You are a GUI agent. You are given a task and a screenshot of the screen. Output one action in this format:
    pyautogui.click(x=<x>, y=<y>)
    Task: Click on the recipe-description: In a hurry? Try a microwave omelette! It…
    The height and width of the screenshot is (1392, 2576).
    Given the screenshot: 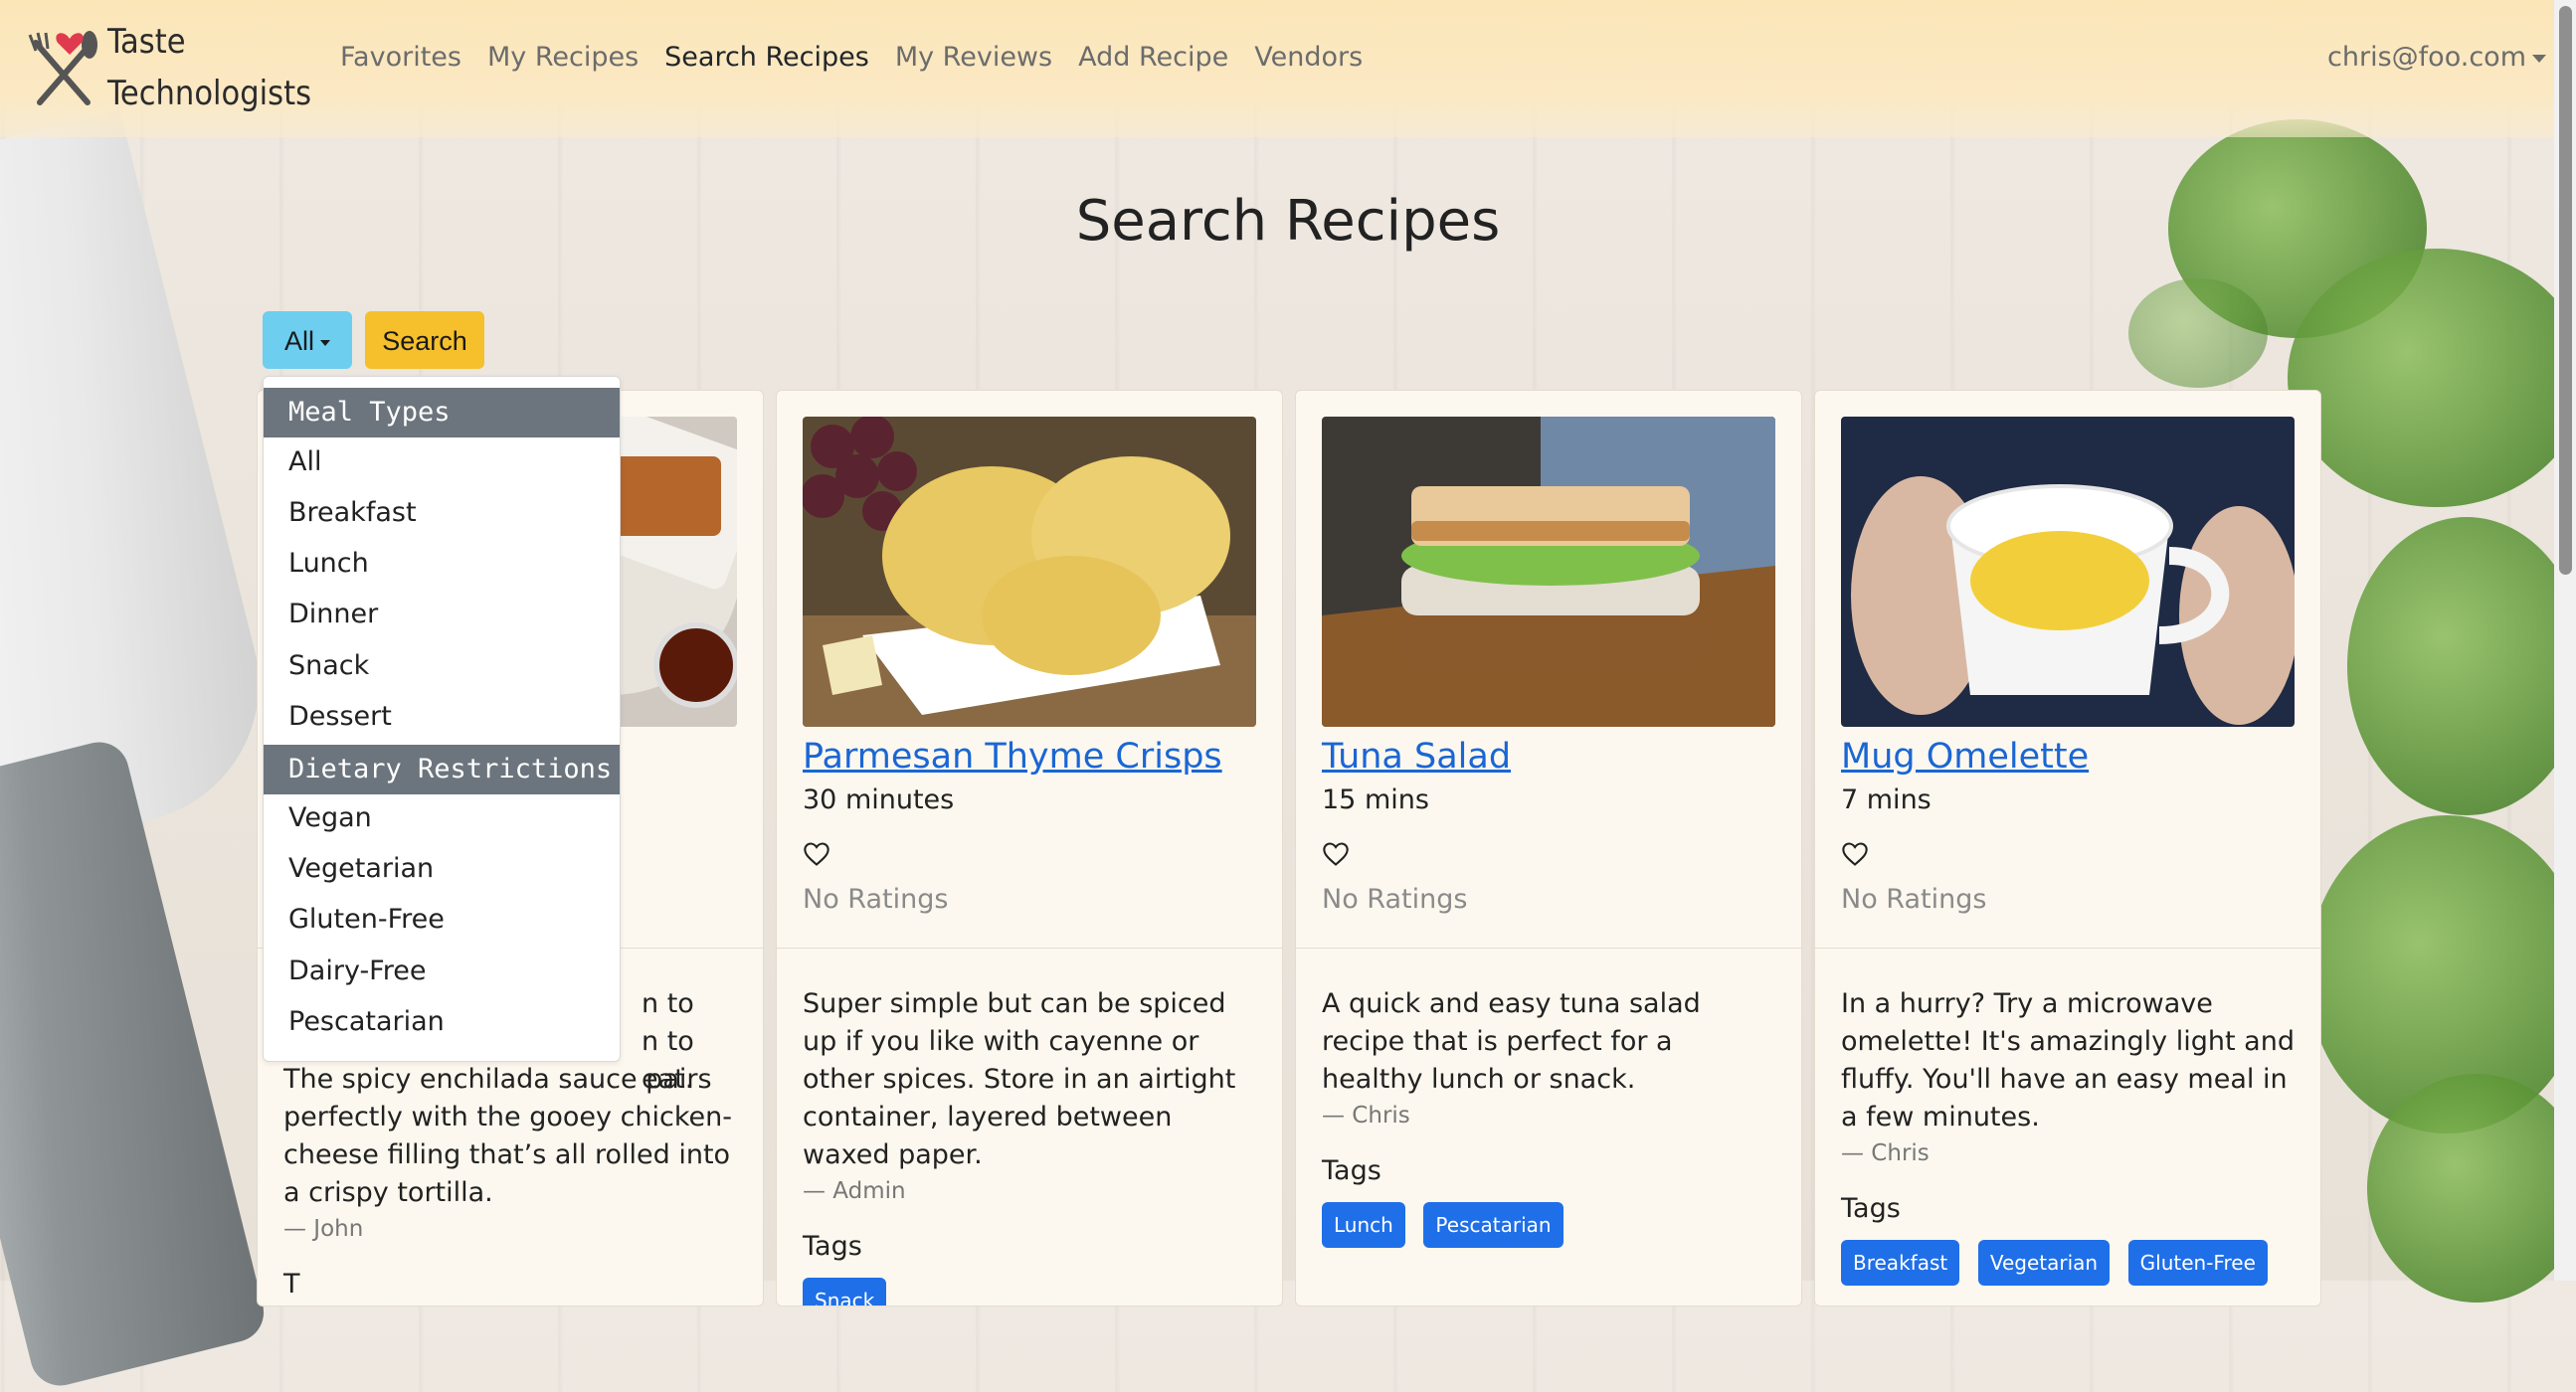 What is the action you would take?
    pyautogui.click(x=2070, y=1135)
    